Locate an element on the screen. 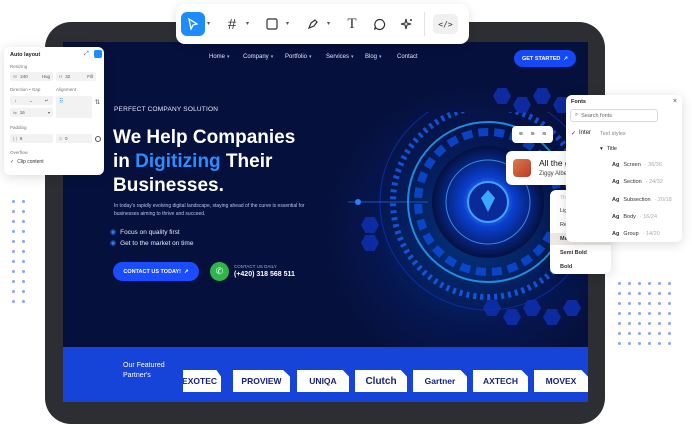 The width and height of the screenshot is (692, 429). clip-content-checkbox: ✓ Clip content is located at coordinates (27, 162).